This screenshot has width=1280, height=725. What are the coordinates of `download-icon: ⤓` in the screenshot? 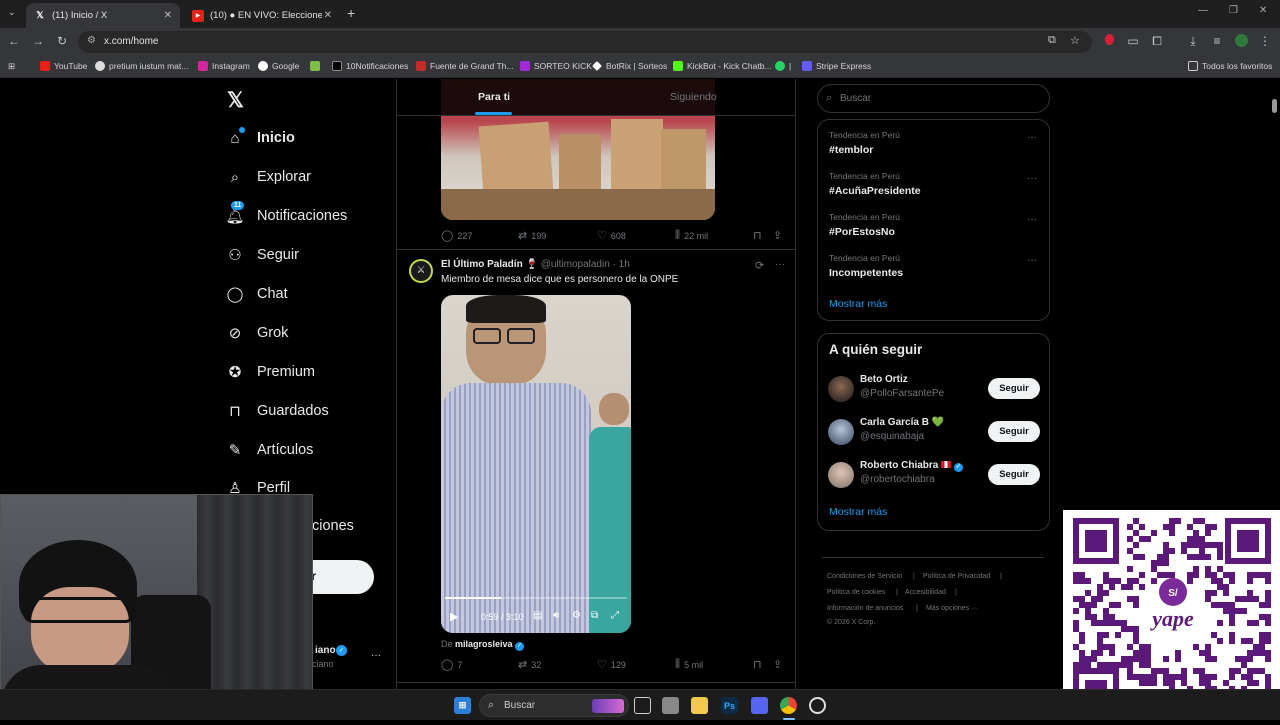 It's located at (1193, 41).